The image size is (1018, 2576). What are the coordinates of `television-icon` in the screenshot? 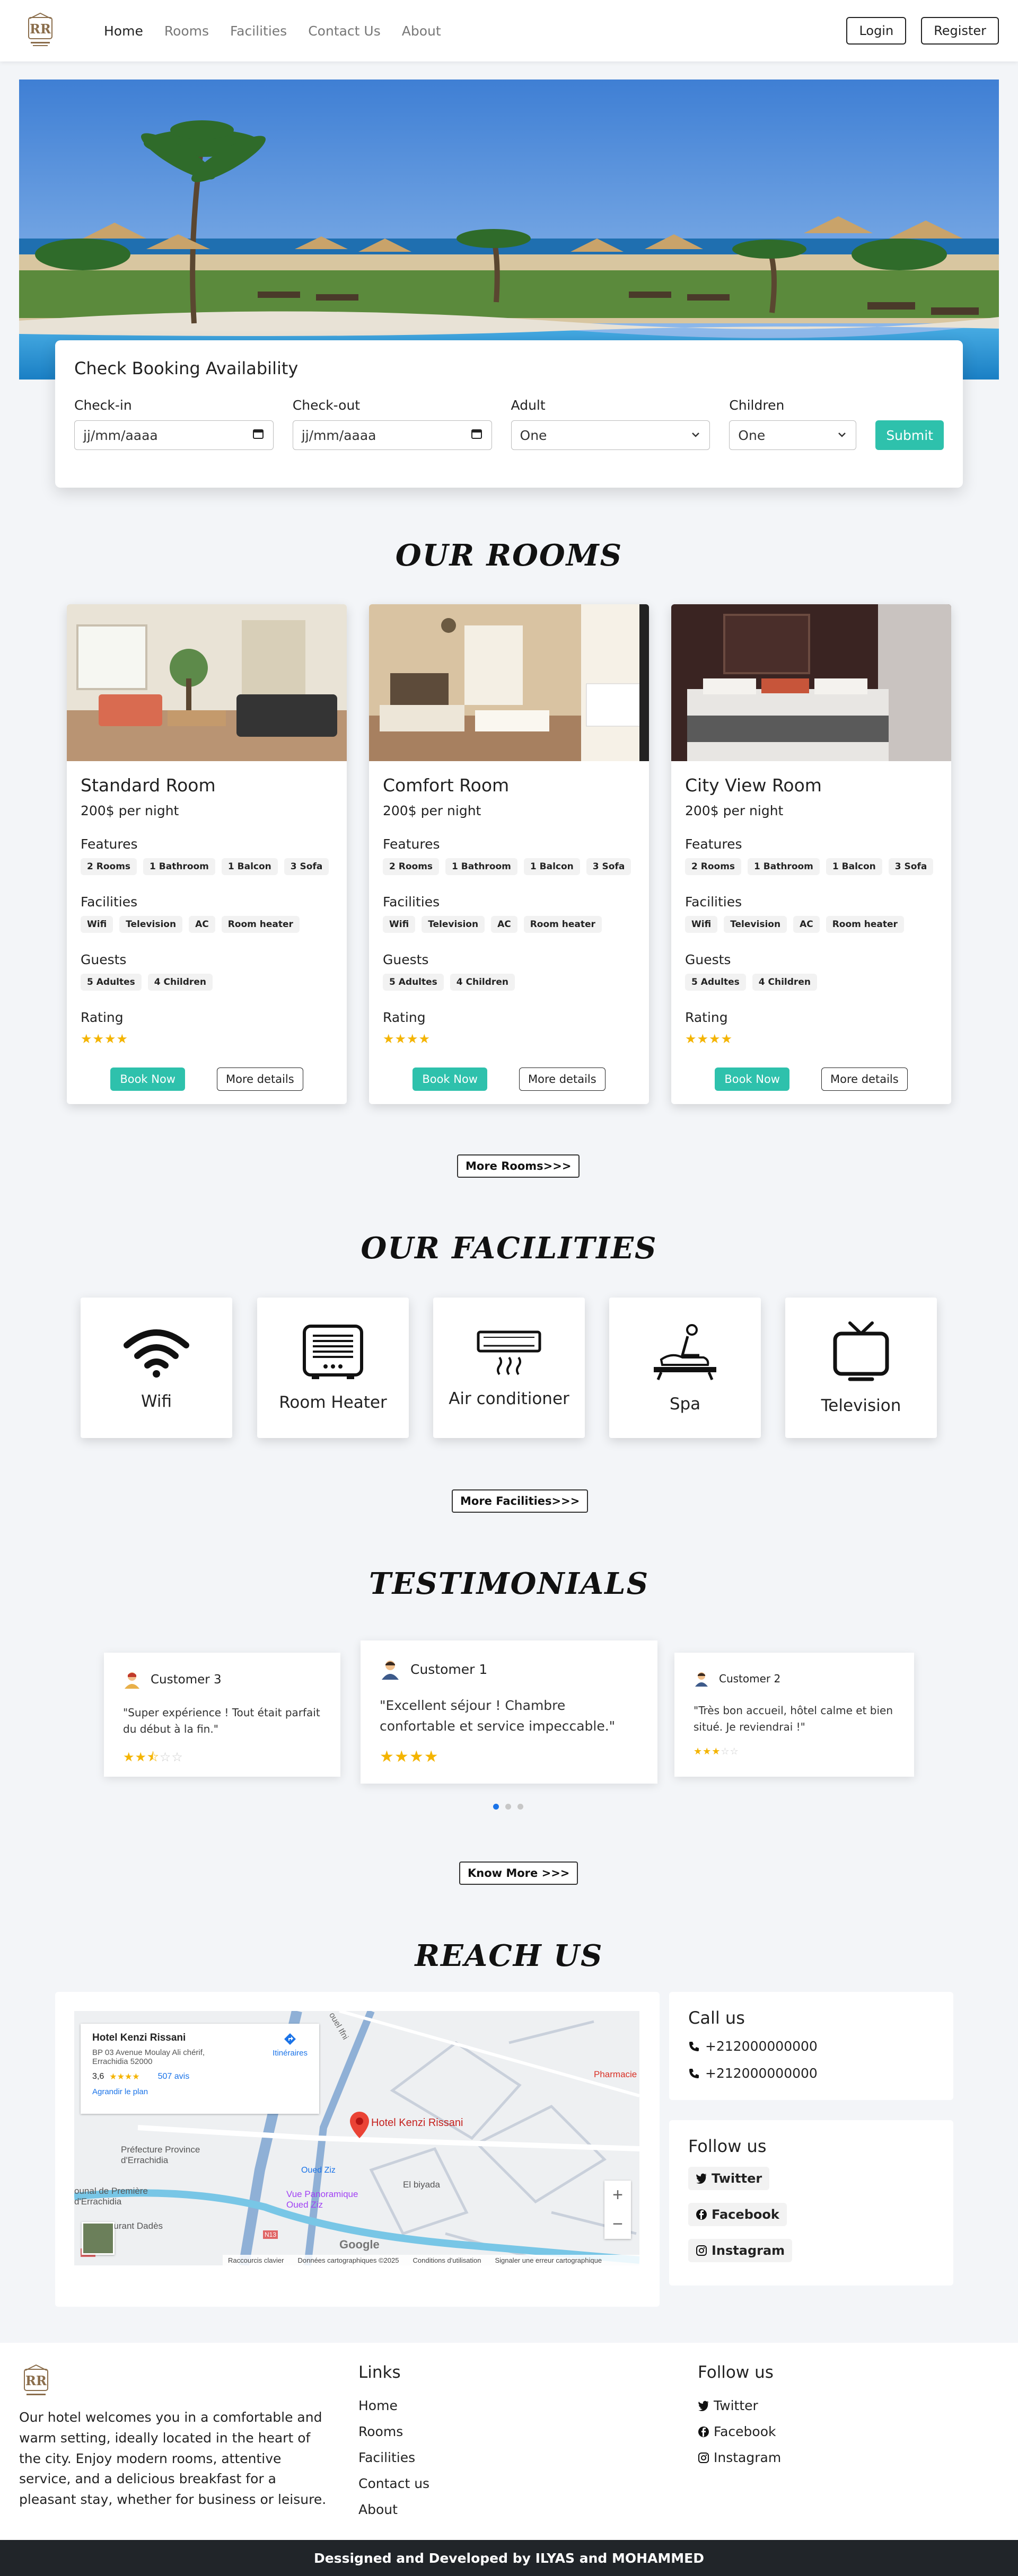 It's located at (861, 1351).